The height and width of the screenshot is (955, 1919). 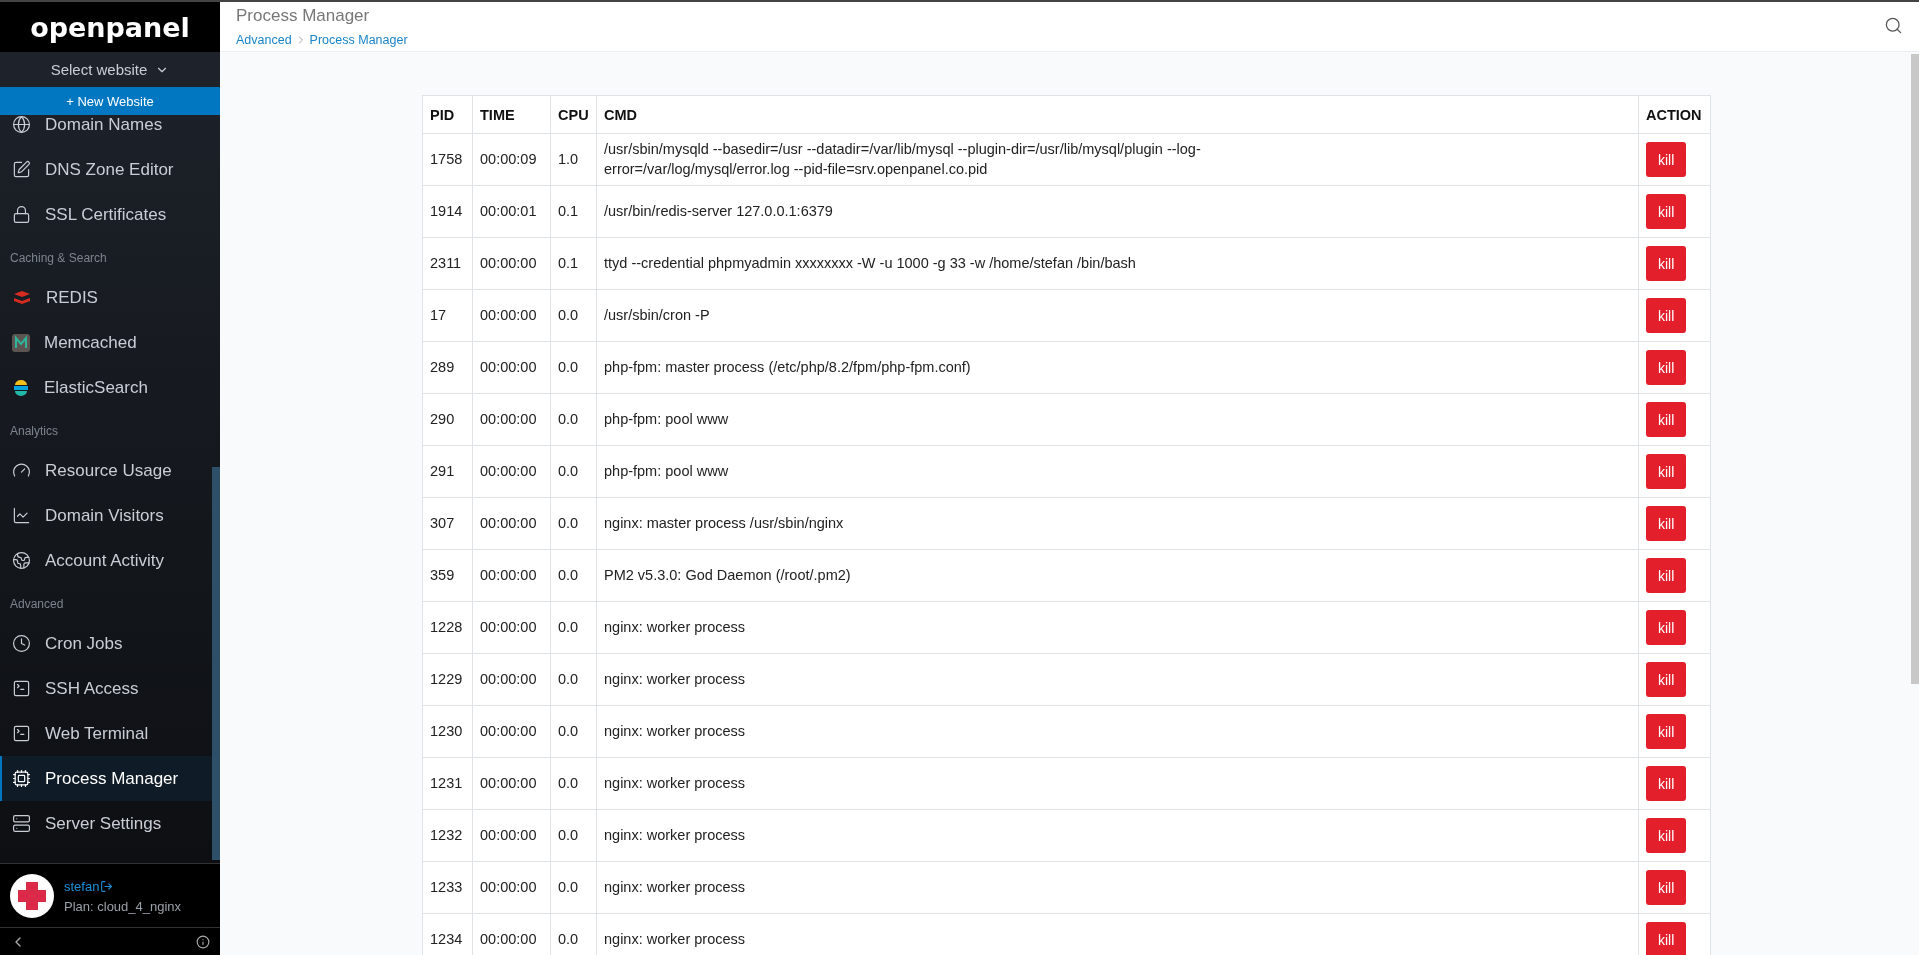 I want to click on new-website-button: + New Website, so click(x=110, y=101).